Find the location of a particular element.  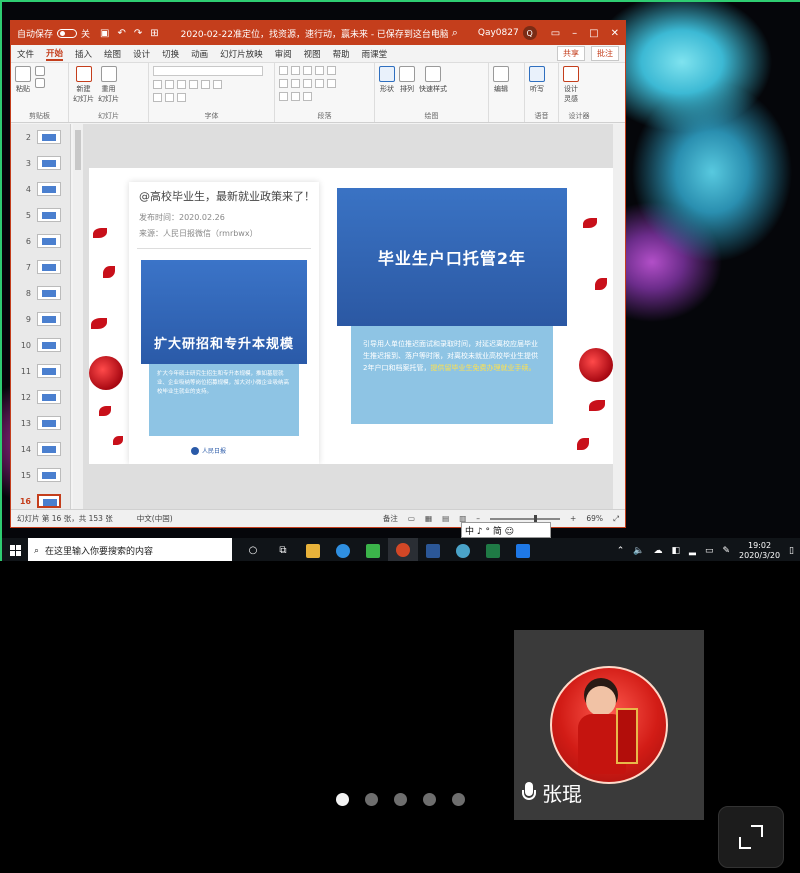

italic-button is located at coordinates (169, 84).